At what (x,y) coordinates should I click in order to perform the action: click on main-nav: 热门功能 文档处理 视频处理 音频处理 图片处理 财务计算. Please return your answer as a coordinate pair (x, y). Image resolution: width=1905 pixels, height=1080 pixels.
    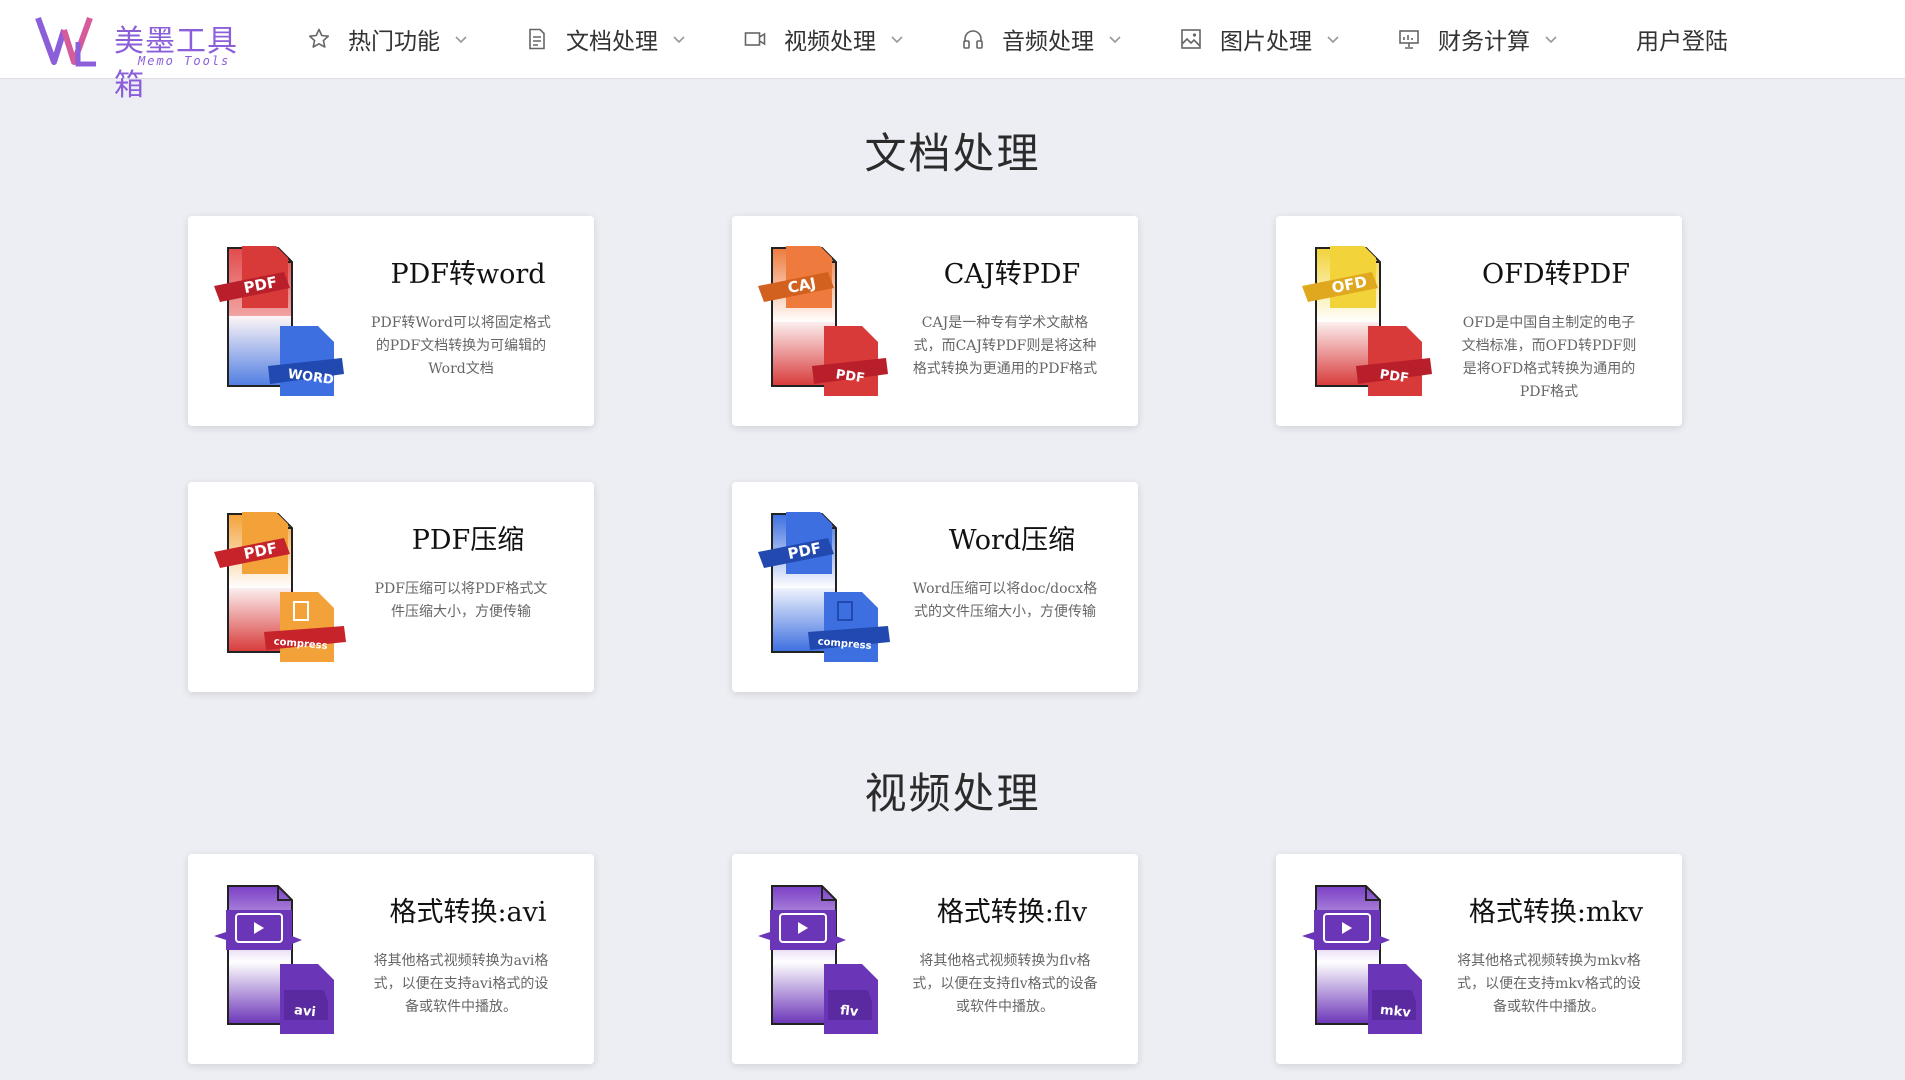
    Looking at the image, I should click on (960, 39).